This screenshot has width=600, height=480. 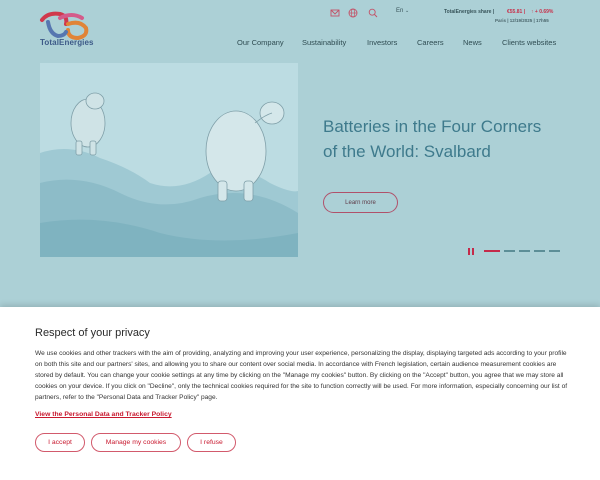 I want to click on manage-cookies-button: Manage my cookies, so click(x=136, y=442).